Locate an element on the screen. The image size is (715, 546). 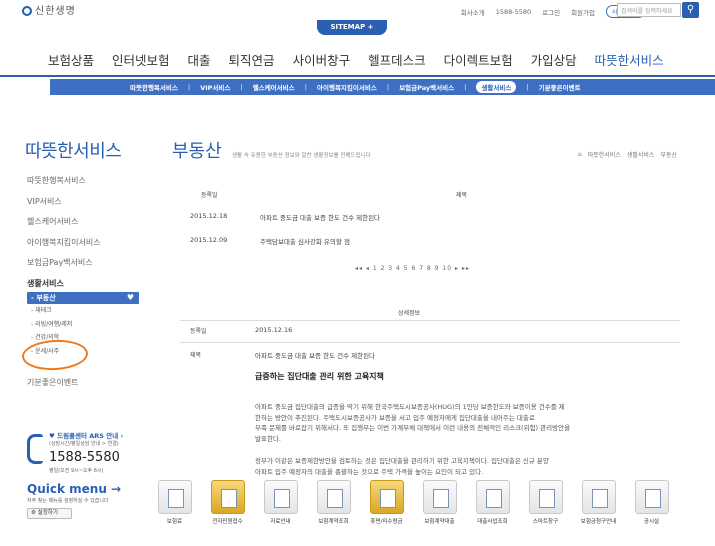
gnb-item: 퇴직연금 is located at coordinates (252, 59).